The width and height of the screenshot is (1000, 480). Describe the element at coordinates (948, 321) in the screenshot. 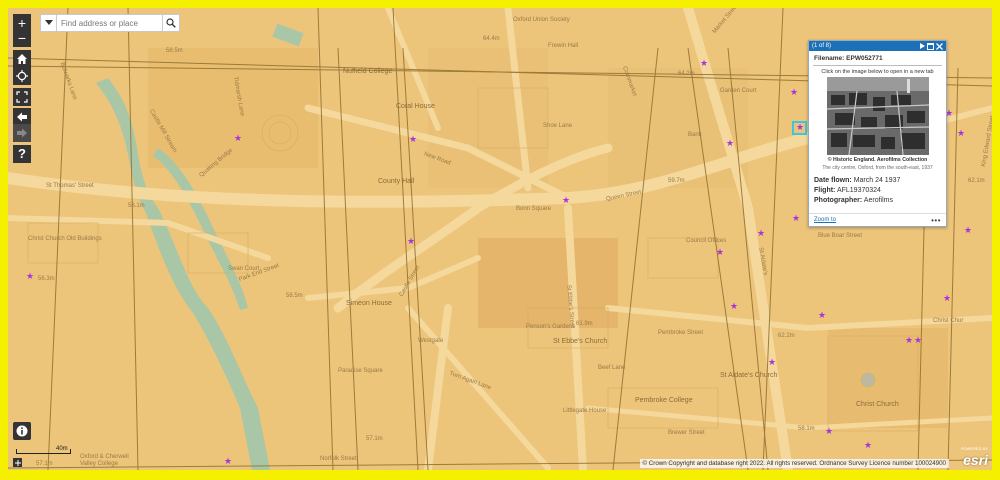

I see `map-label: Christ Chur` at that location.